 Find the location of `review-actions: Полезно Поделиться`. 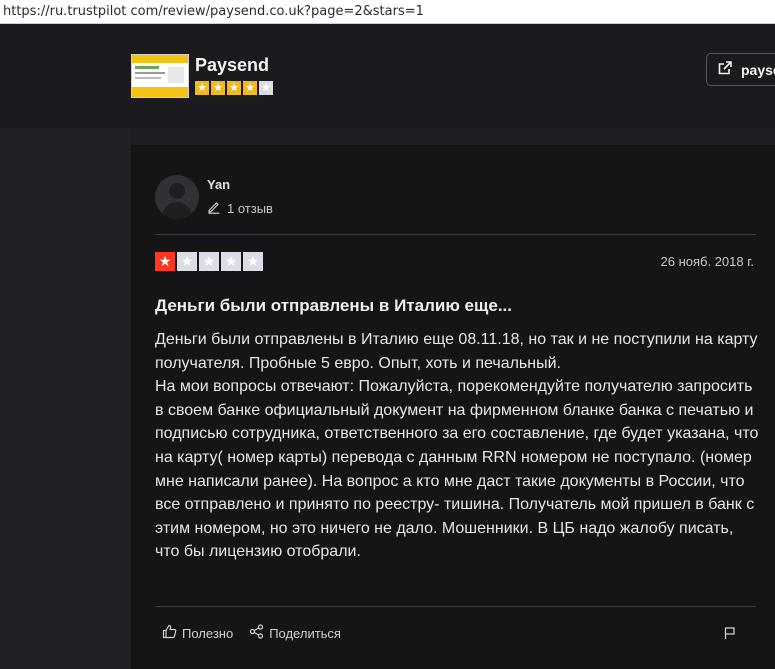

review-actions: Полезно Поделиться is located at coordinates (251, 633).